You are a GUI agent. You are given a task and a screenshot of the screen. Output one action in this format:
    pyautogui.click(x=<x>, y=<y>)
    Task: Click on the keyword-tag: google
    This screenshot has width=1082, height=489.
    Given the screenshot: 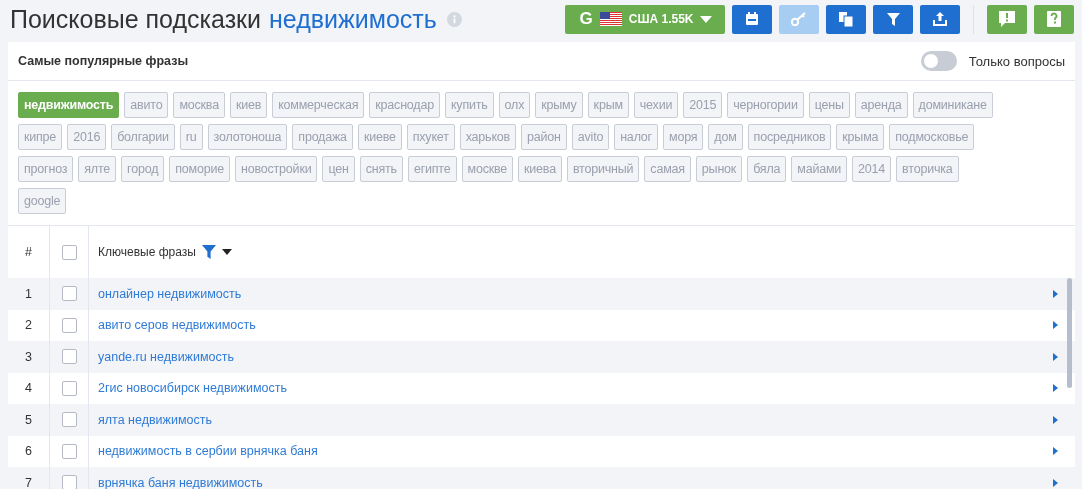 What is the action you would take?
    pyautogui.click(x=42, y=201)
    